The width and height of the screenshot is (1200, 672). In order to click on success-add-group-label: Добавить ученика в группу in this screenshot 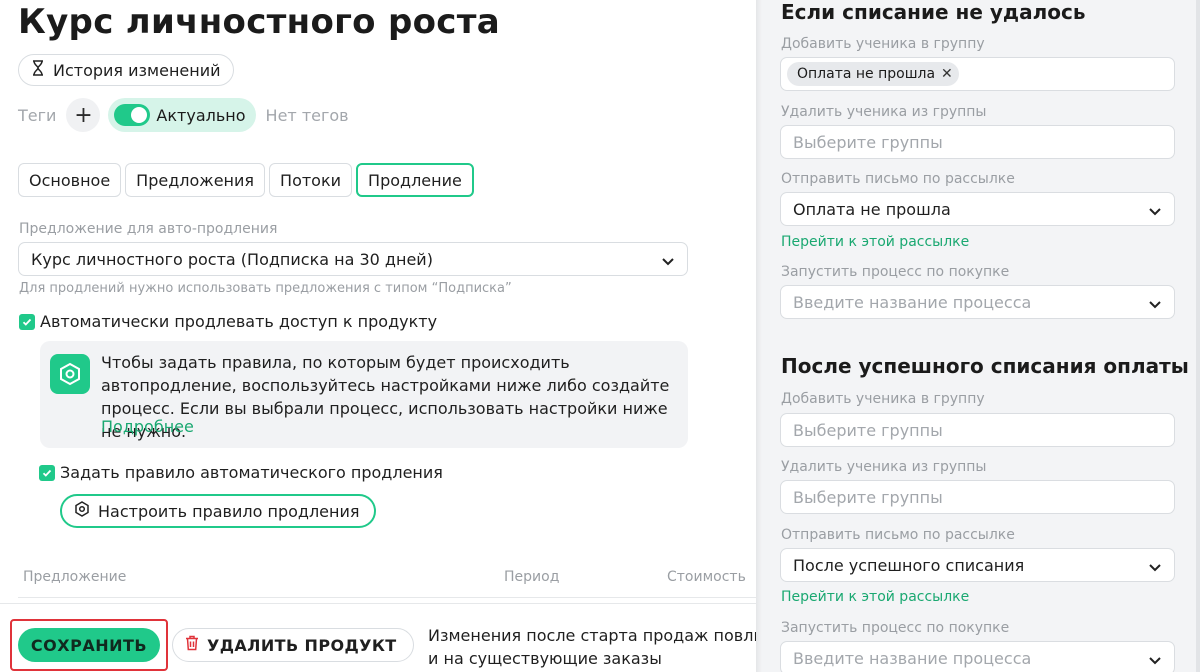, I will do `click(883, 399)`.